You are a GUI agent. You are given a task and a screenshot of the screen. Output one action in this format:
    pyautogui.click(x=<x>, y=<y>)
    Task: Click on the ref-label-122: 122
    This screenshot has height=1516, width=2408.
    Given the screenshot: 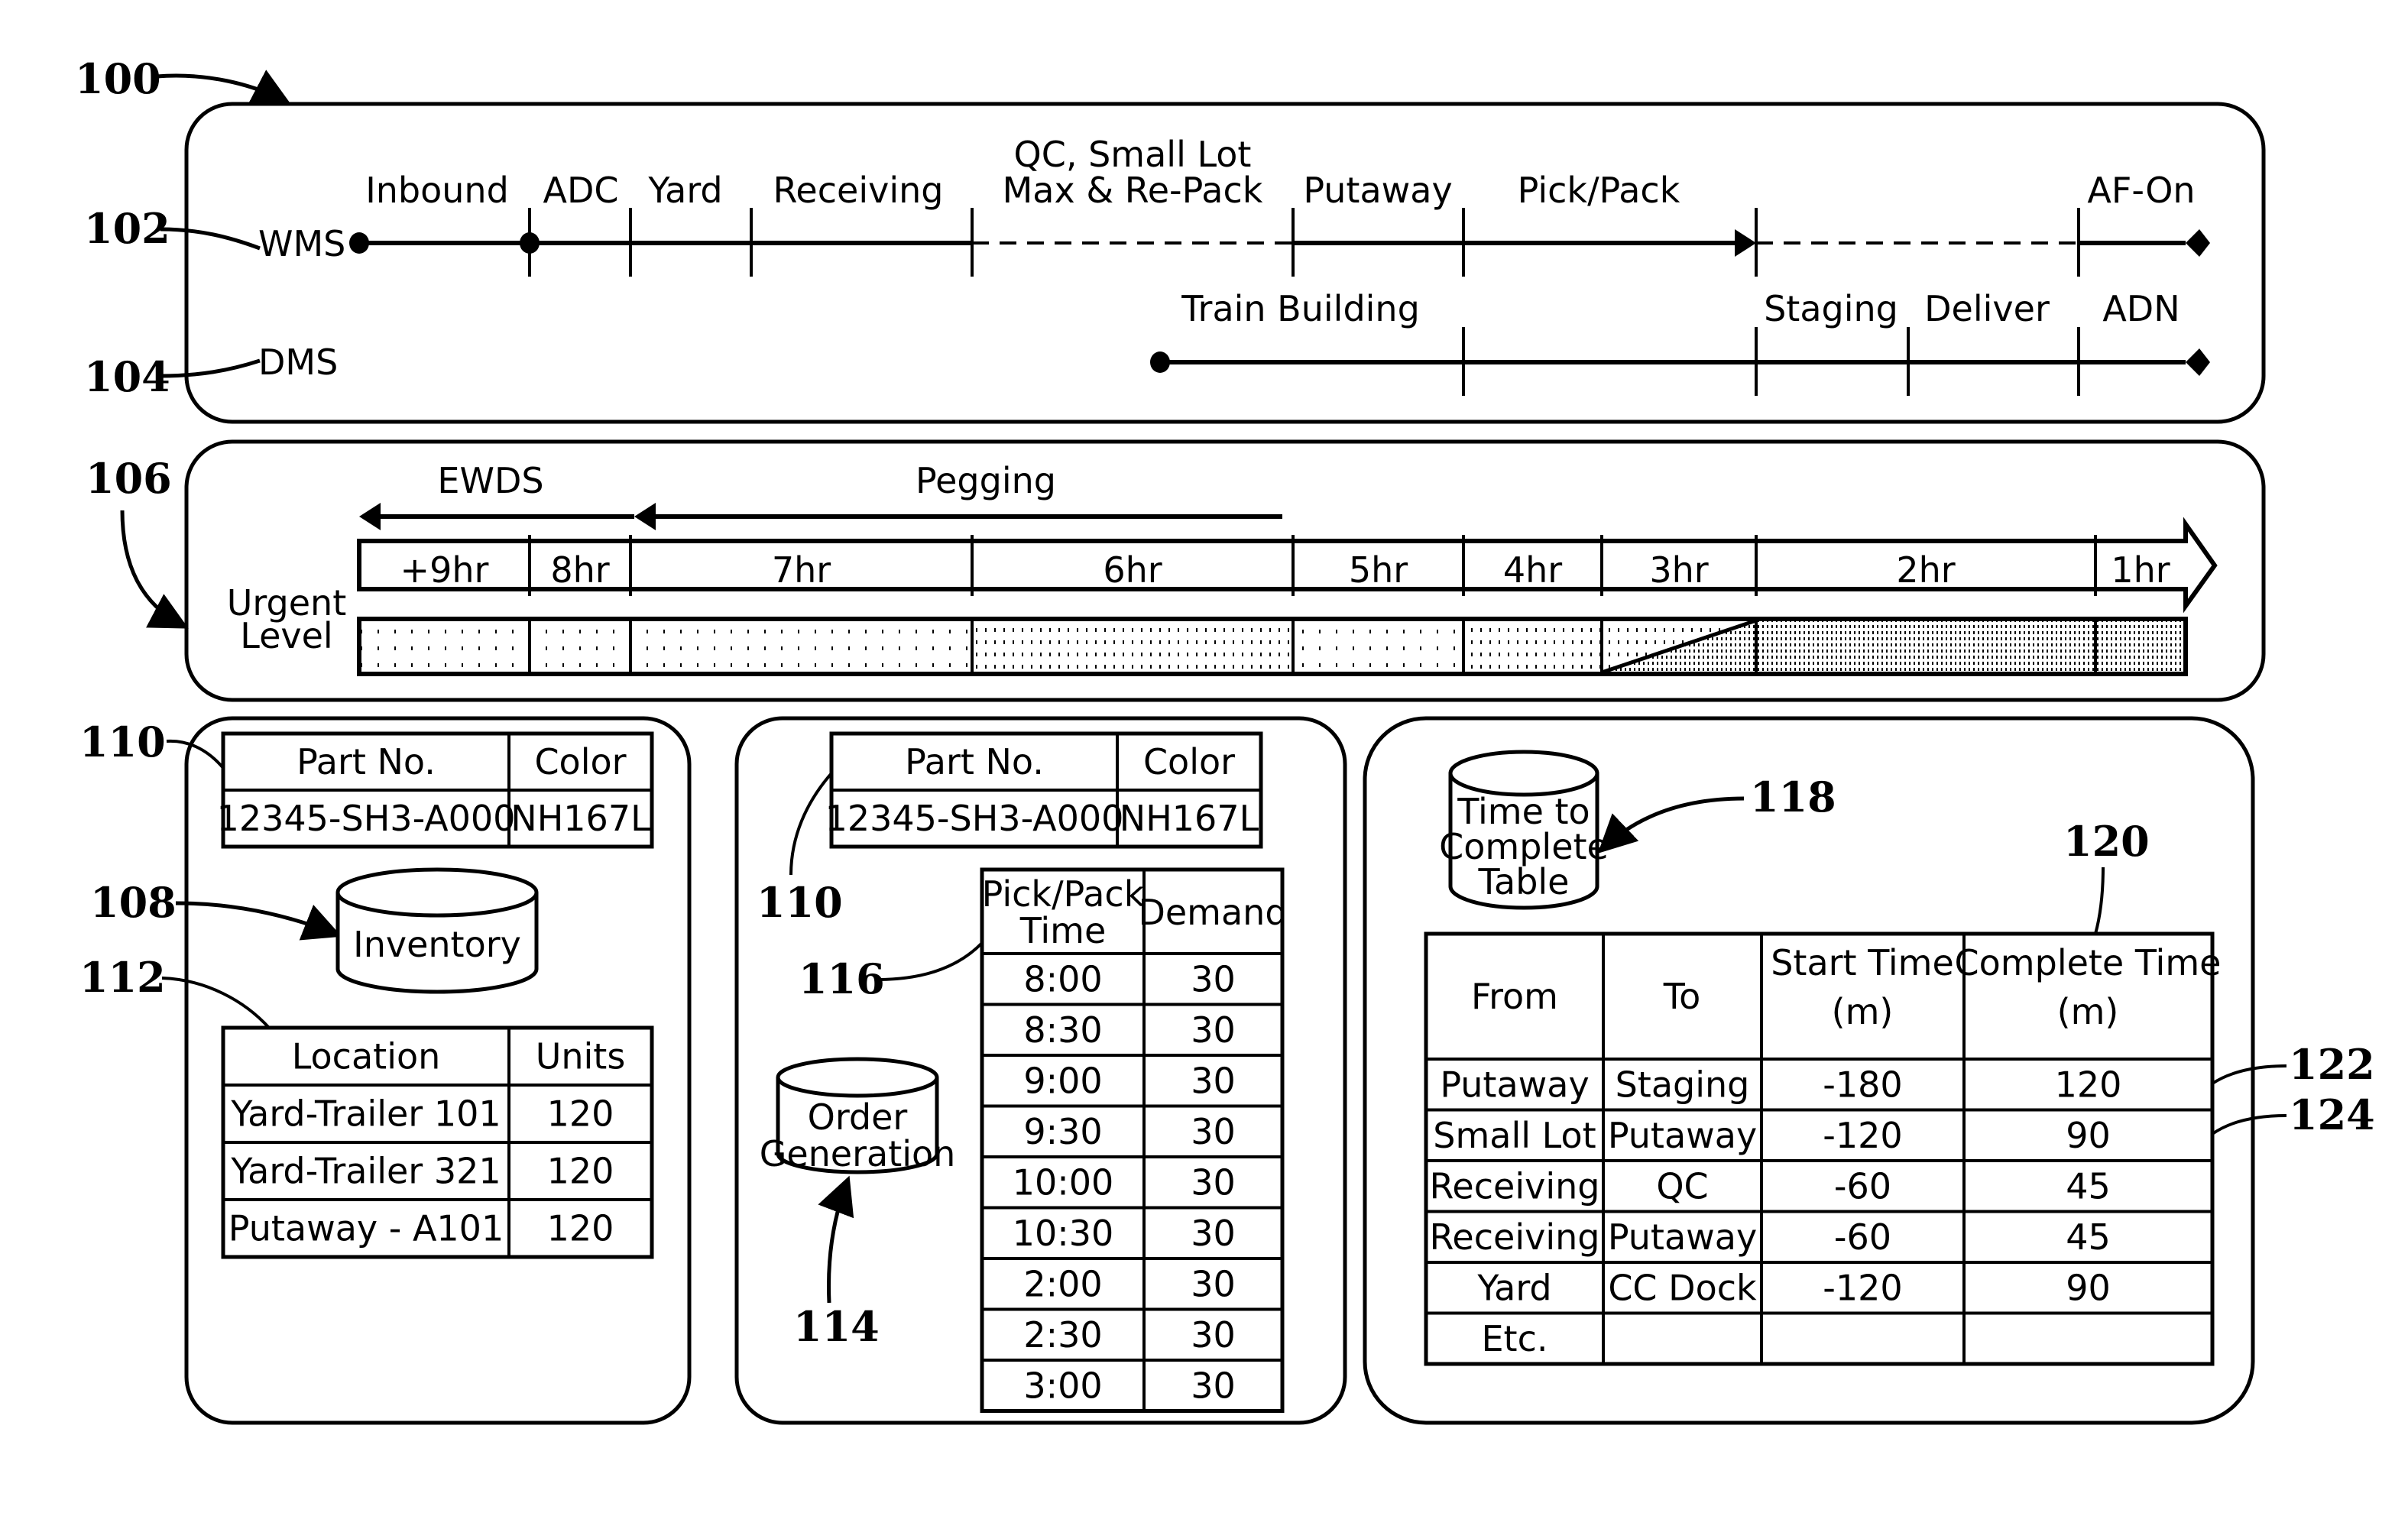 What is the action you would take?
    pyautogui.click(x=2332, y=1064)
    